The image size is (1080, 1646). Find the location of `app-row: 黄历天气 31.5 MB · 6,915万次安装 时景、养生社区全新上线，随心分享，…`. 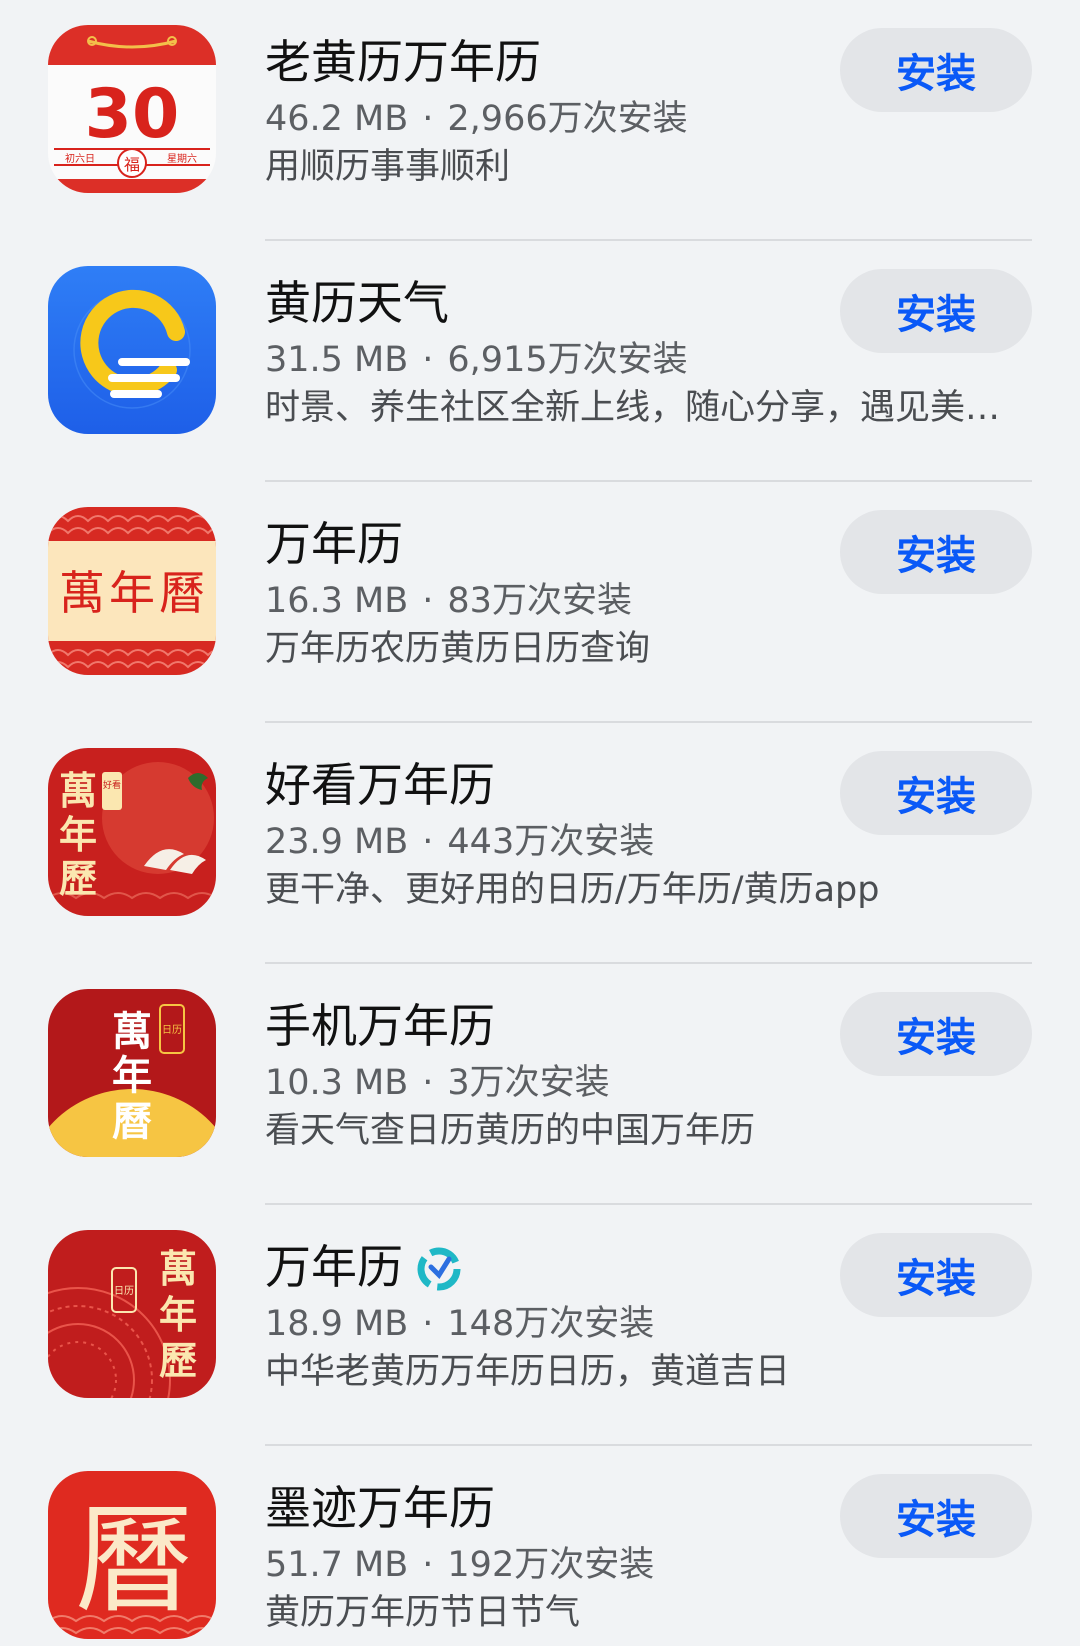

app-row: 黄历天气 31.5 MB · 6,915万次安装 时景、养生社区全新上线，随心分享，… is located at coordinates (540, 361).